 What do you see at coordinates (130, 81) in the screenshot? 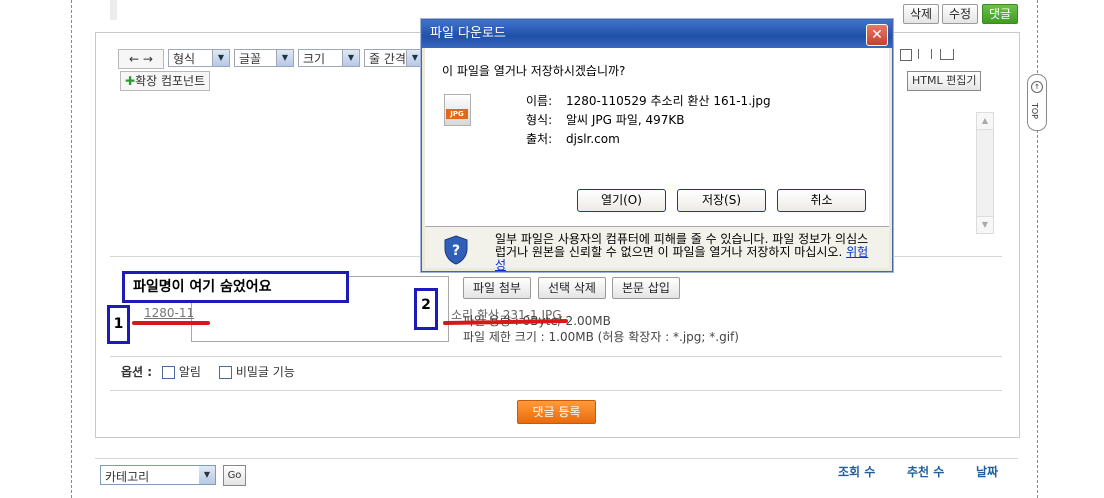
I see `plus-icon: ✚` at bounding box center [130, 81].